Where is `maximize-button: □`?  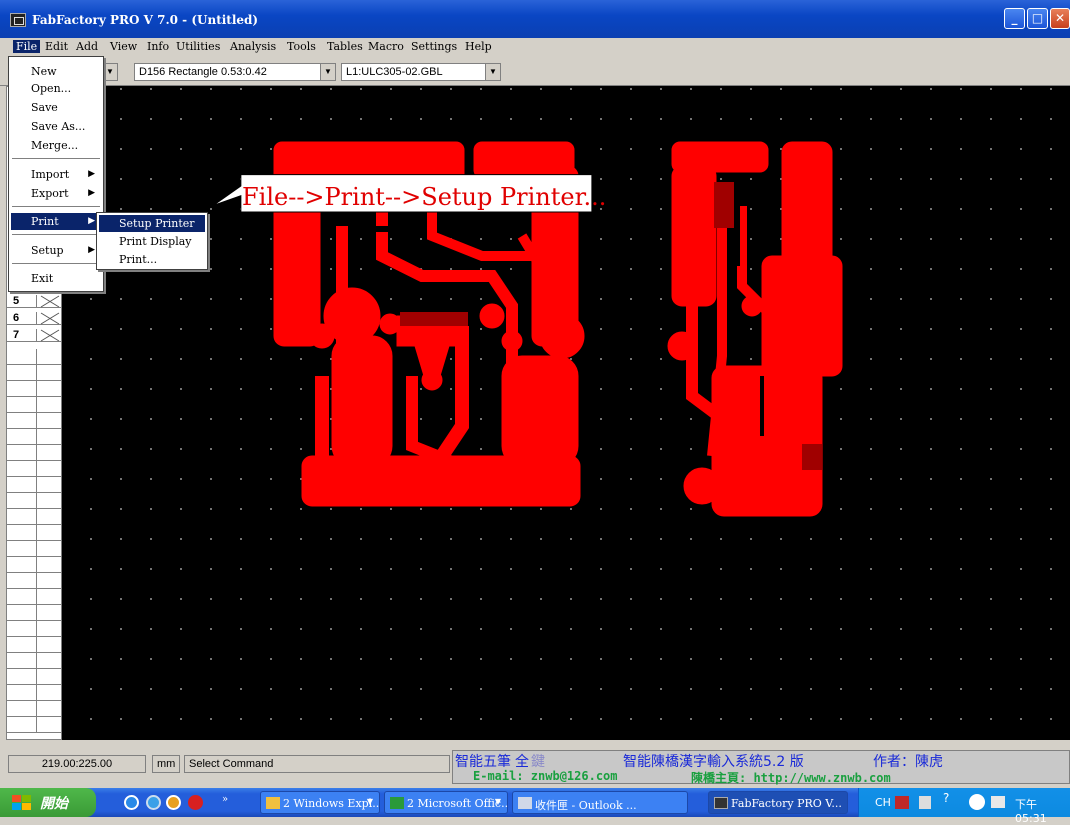
maximize-button: □ is located at coordinates (1037, 18).